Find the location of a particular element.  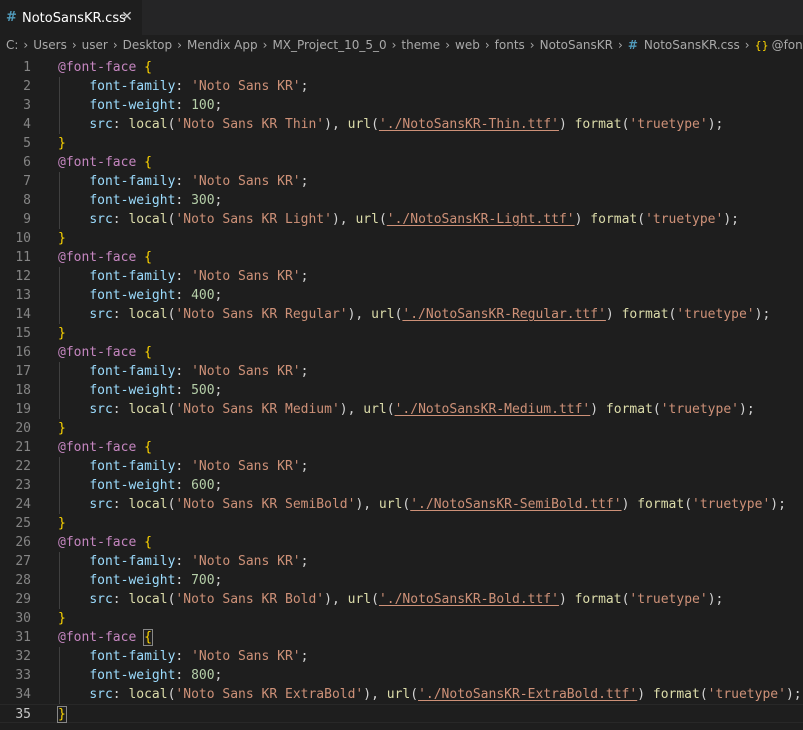

line-number: 26 is located at coordinates (23, 542).